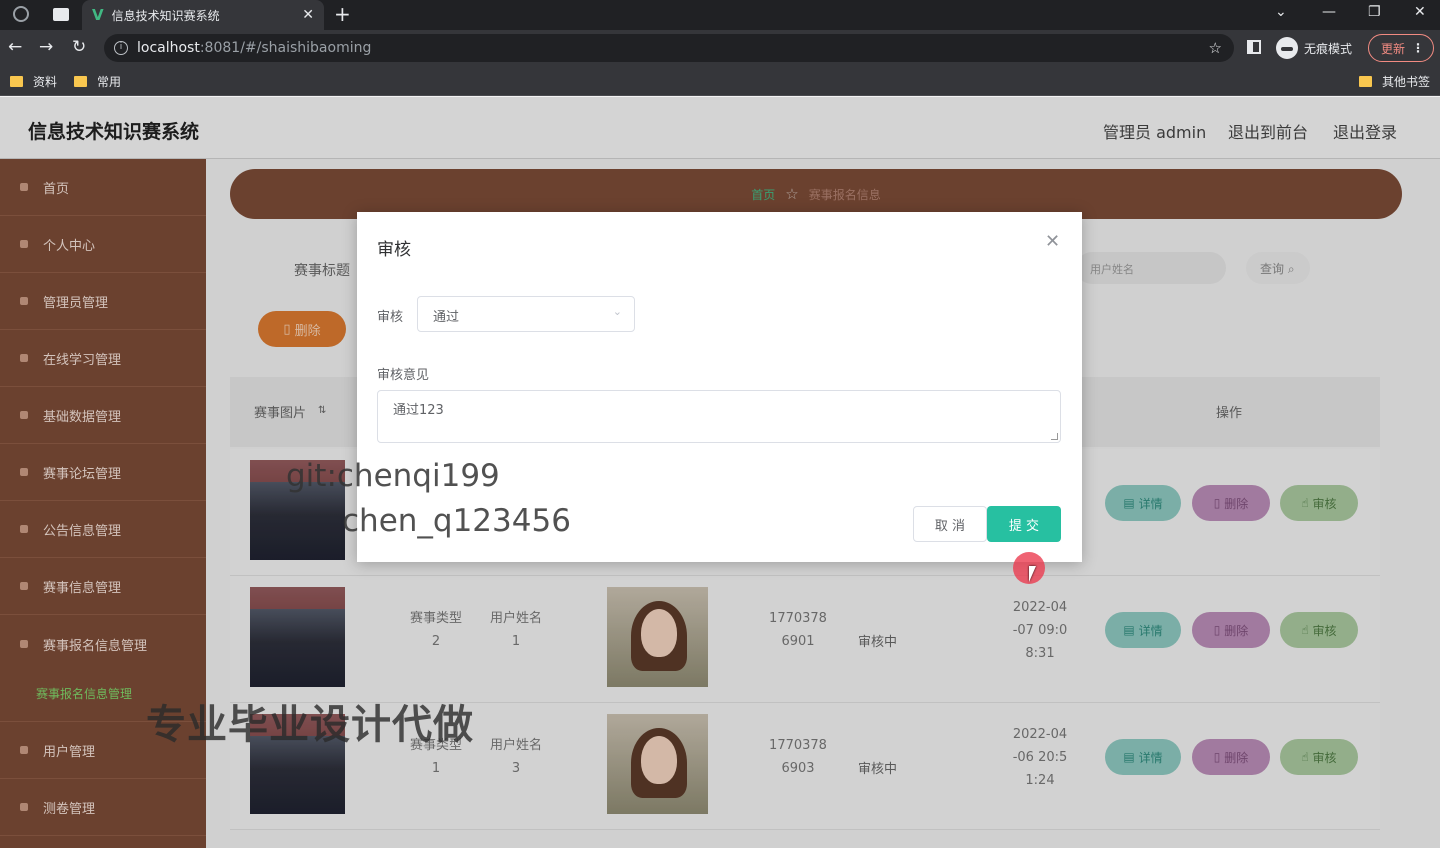 The width and height of the screenshot is (1440, 848). Describe the element at coordinates (1374, 12) in the screenshot. I see `restore-icon: ❐` at that location.